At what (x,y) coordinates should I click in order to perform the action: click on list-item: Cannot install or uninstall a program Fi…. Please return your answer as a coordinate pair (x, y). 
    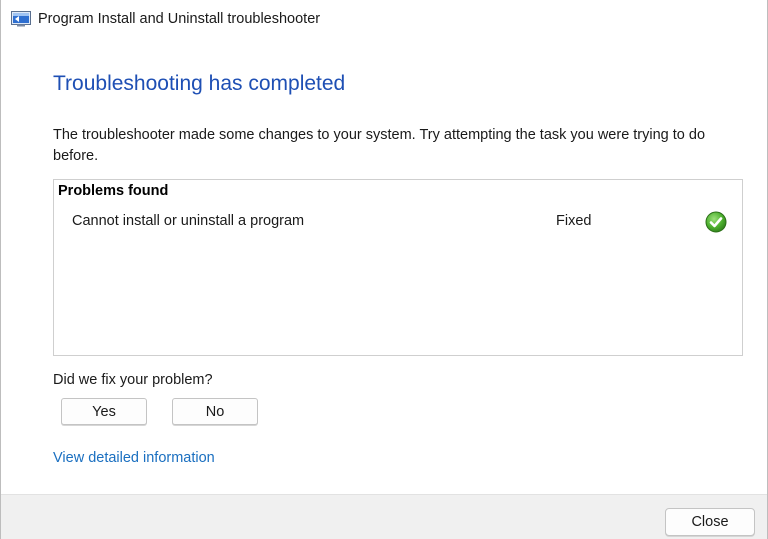
    Looking at the image, I should click on (398, 222).